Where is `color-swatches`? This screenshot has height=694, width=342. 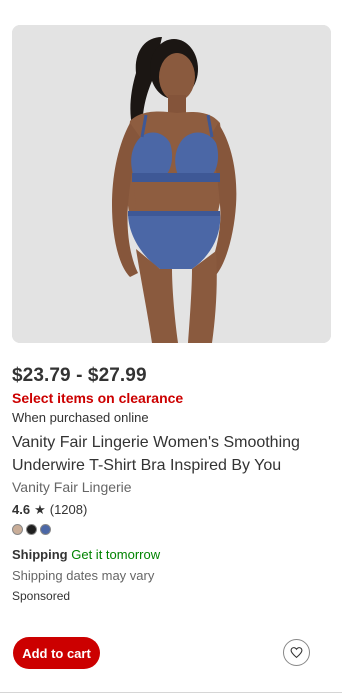 color-swatches is located at coordinates (31, 529).